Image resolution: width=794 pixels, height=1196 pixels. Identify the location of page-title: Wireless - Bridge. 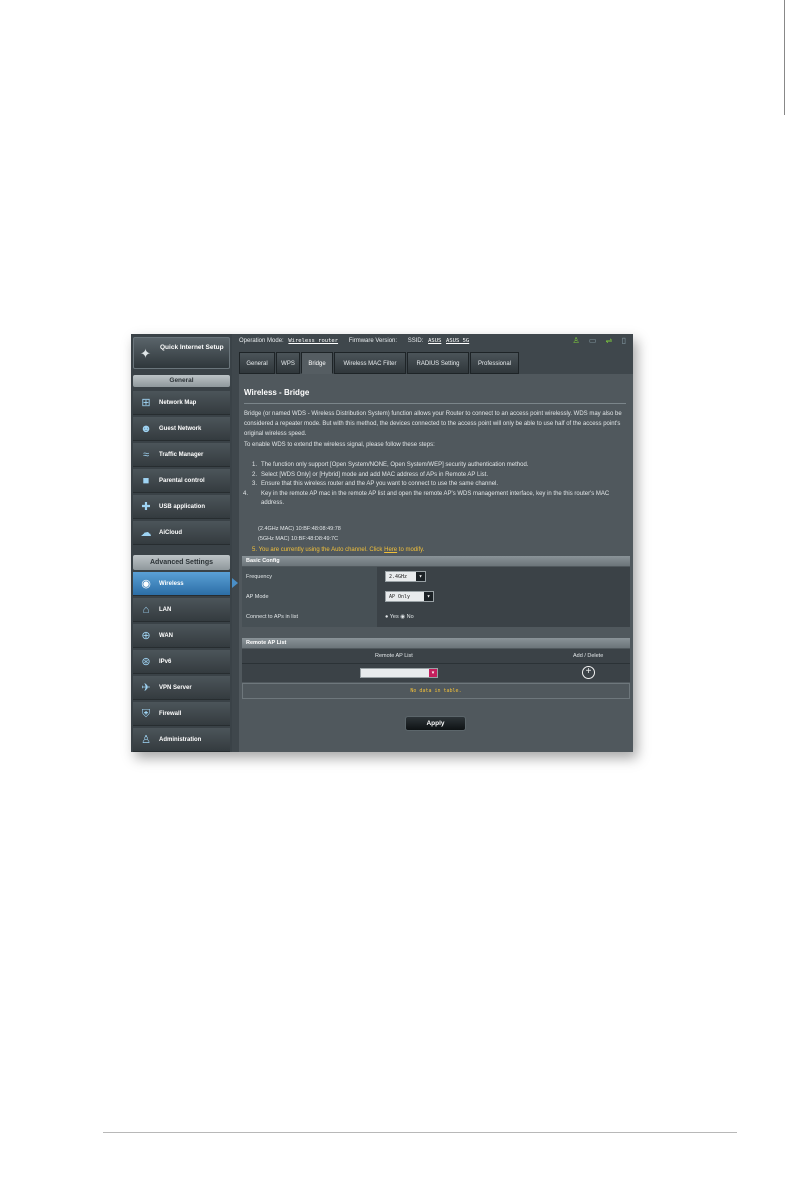
(277, 392).